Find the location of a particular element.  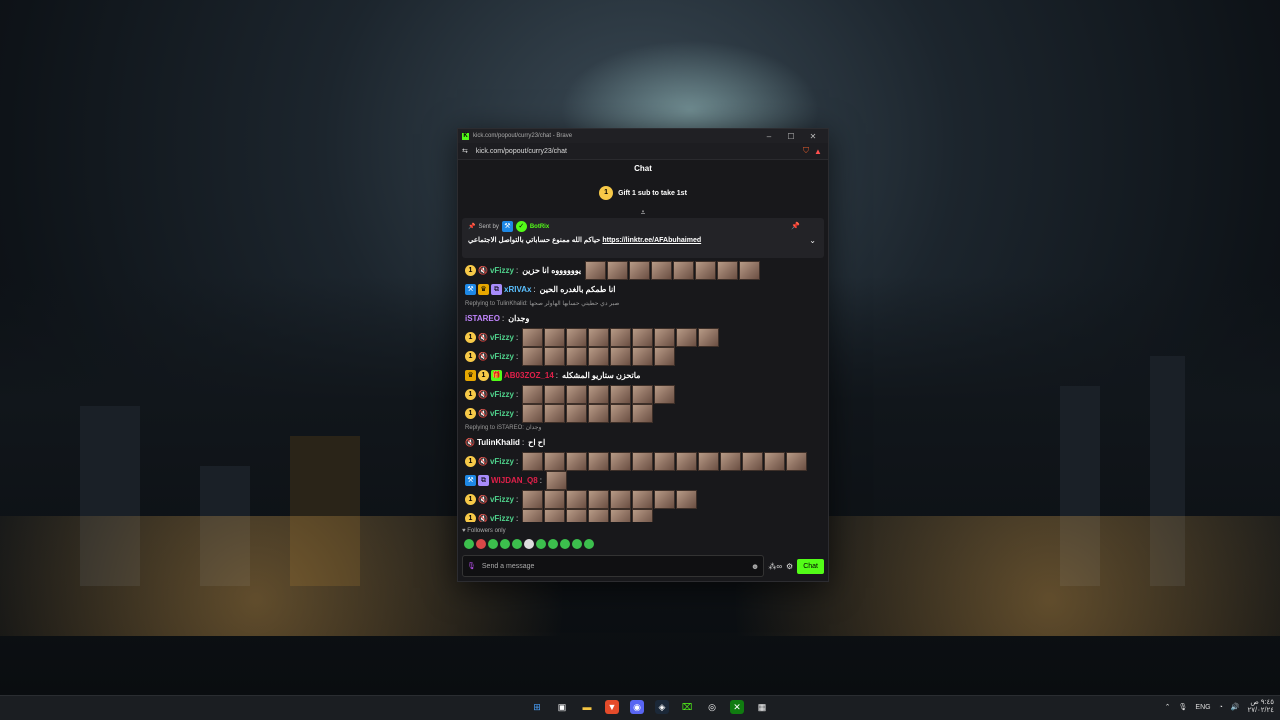

windows-start-icon: ⊞ is located at coordinates (537, 707).